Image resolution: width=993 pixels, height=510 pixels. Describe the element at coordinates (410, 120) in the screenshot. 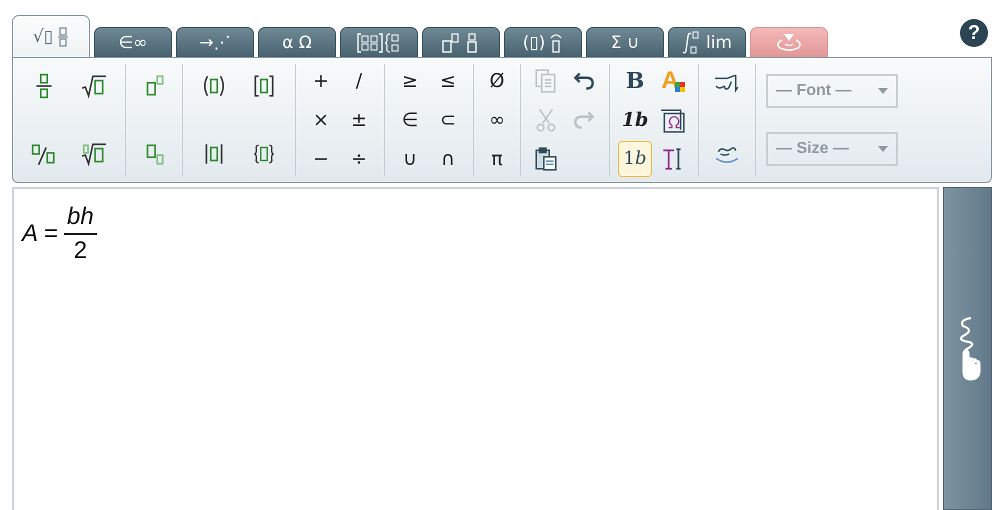

I see `symbol-button: ∈` at that location.